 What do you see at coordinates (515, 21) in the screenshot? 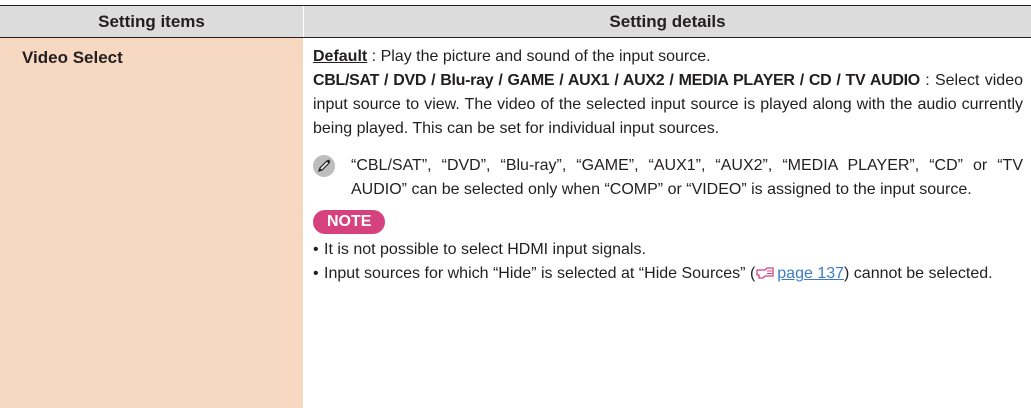
I see `table-header: Setting items Setting details` at bounding box center [515, 21].